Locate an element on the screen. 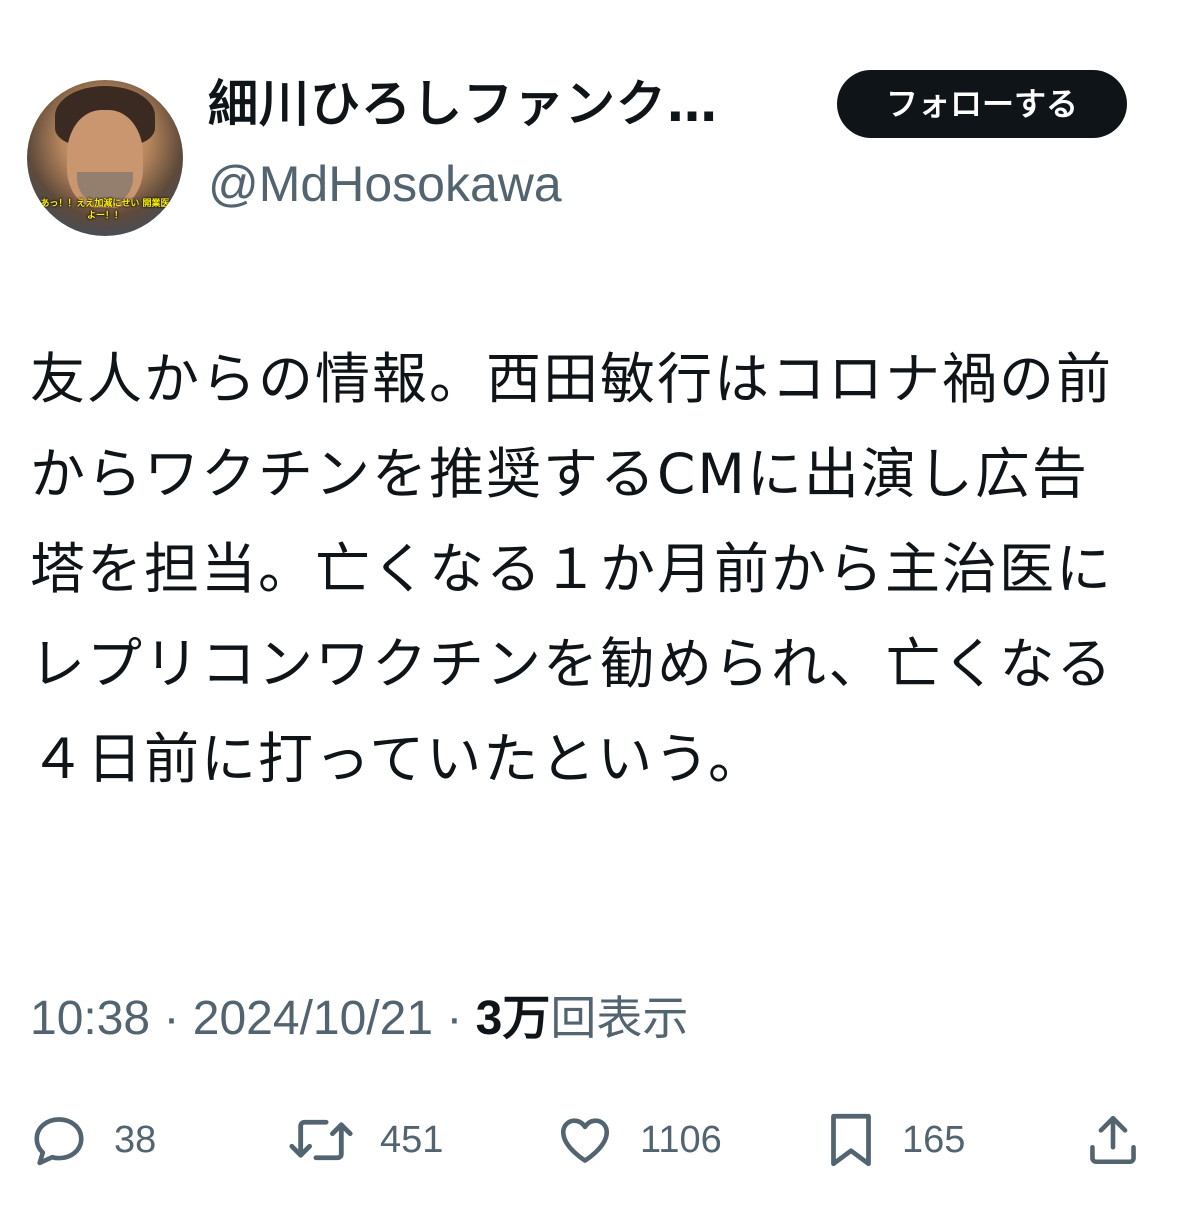 Image resolution: width=1179 pixels, height=1230 pixels. retweet-button: 451 is located at coordinates (365, 1140).